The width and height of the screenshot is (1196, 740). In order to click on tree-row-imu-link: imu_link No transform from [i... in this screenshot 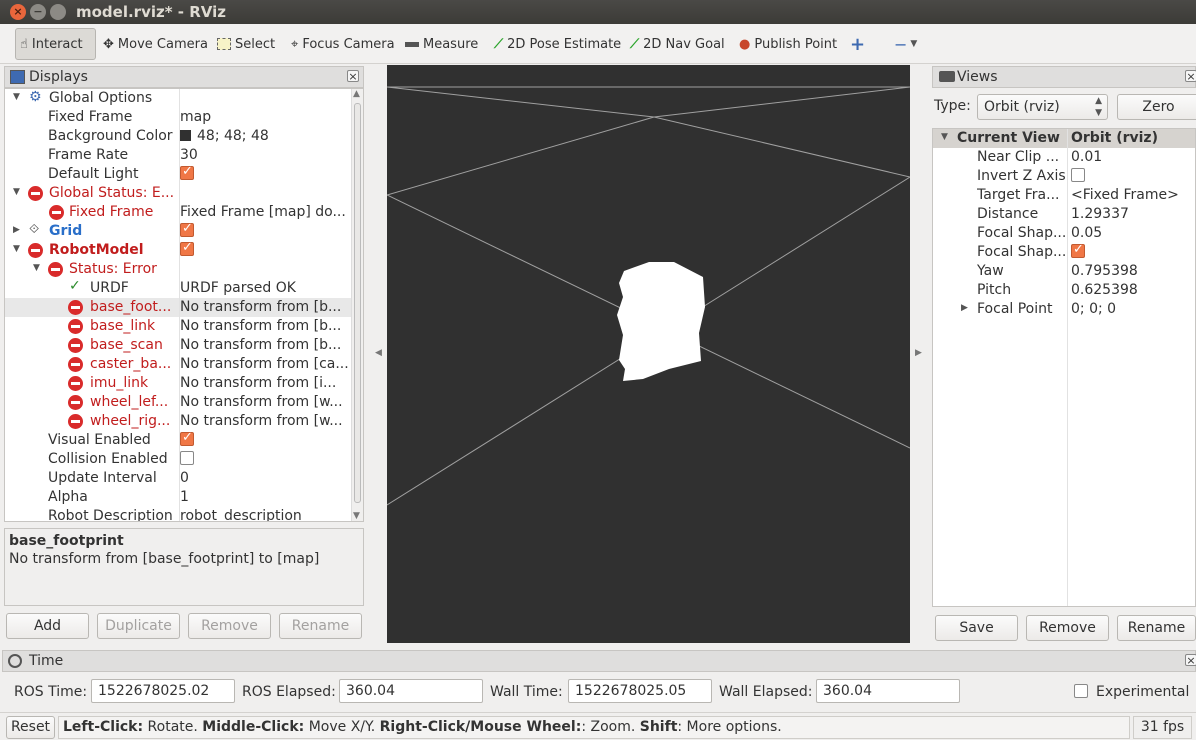, I will do `click(184, 383)`.